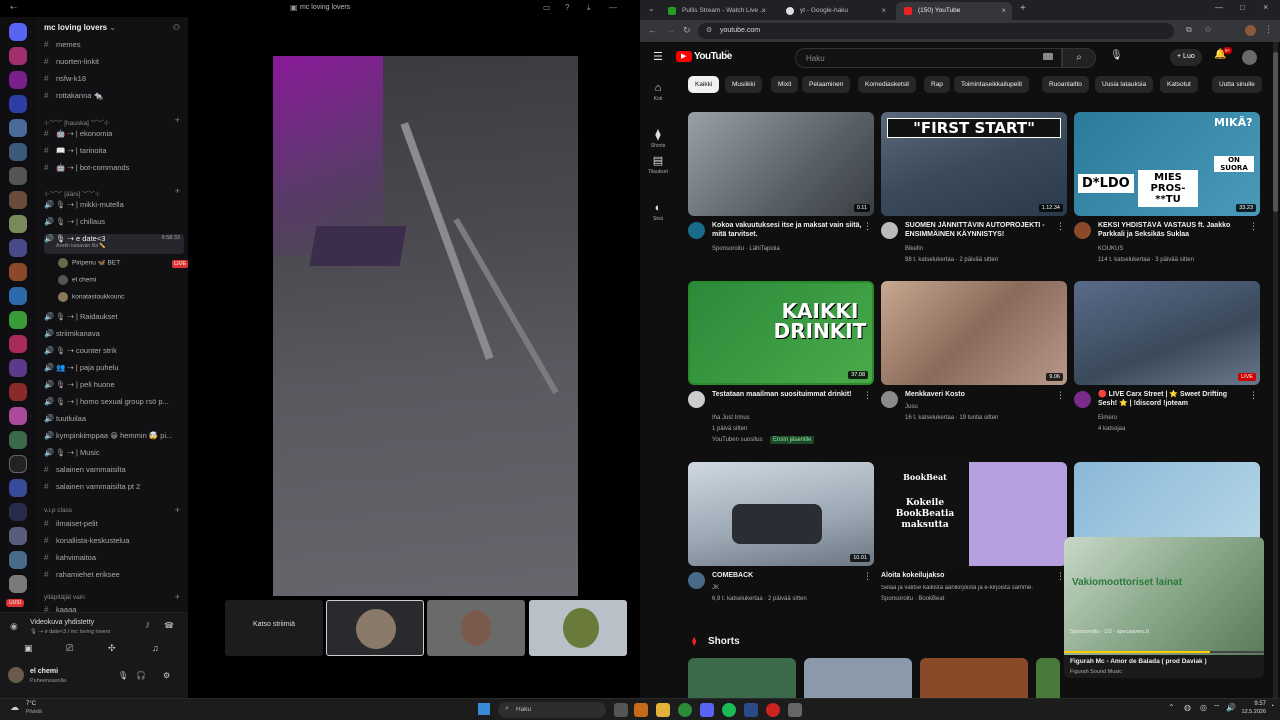 The height and width of the screenshot is (720, 1280). Describe the element at coordinates (1167, 333) in the screenshot. I see `video-thumbnail: LIVE` at that location.